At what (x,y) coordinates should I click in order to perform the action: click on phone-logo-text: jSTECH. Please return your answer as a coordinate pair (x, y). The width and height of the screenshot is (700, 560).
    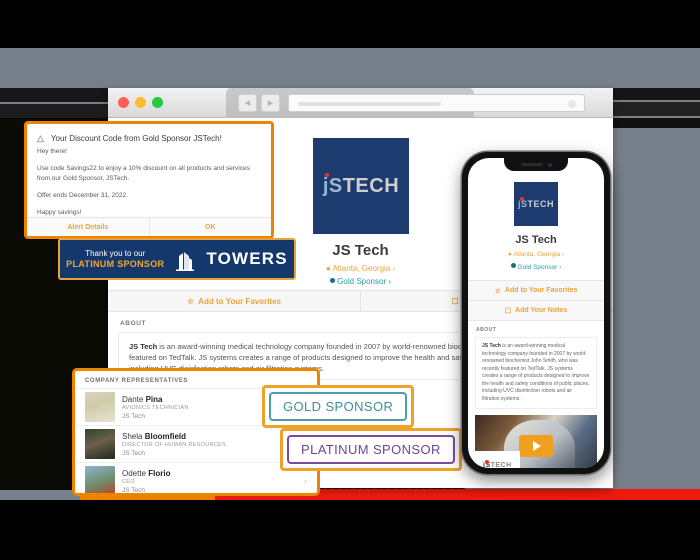
    Looking at the image, I should click on (536, 203).